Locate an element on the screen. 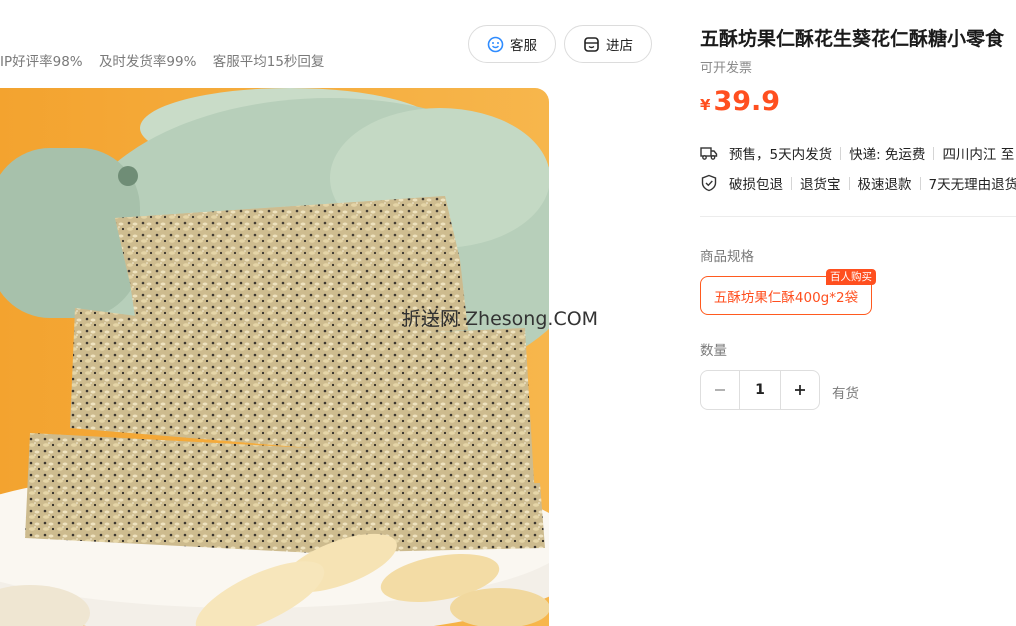  reply-time: 客服平均15秒回复 is located at coordinates (268, 62).